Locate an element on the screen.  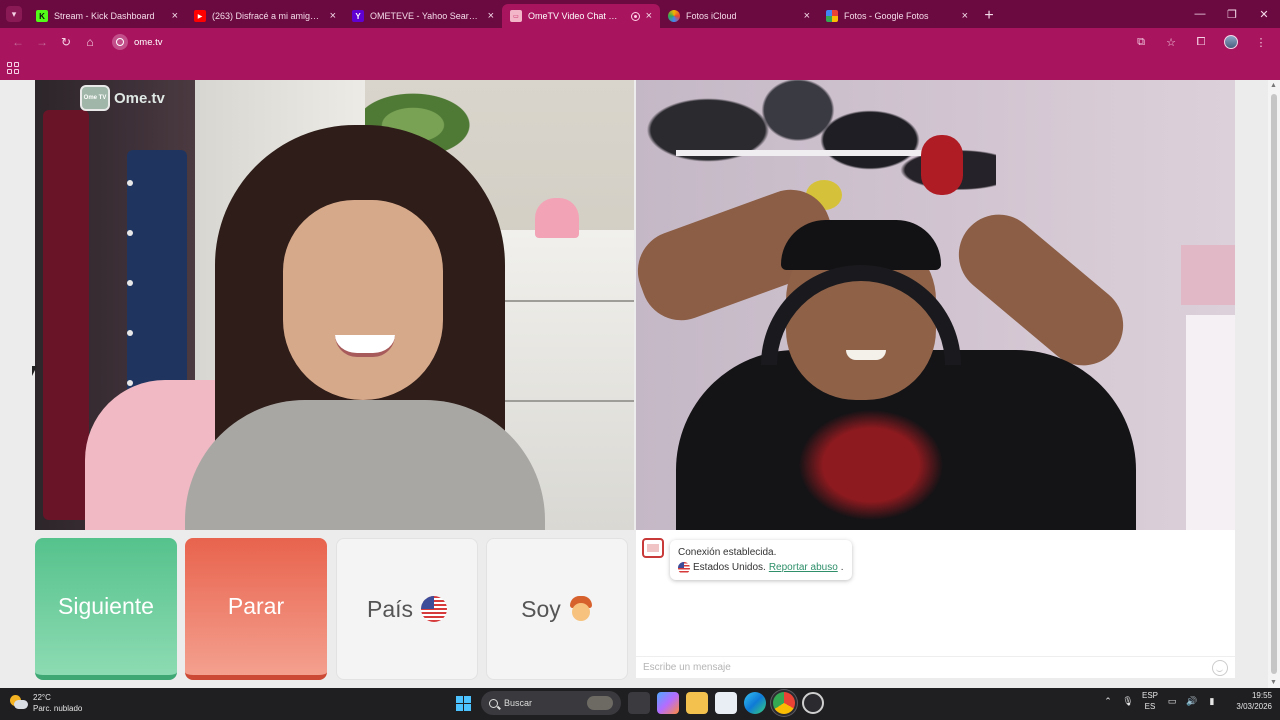
profile-button is located at coordinates (1231, 42).